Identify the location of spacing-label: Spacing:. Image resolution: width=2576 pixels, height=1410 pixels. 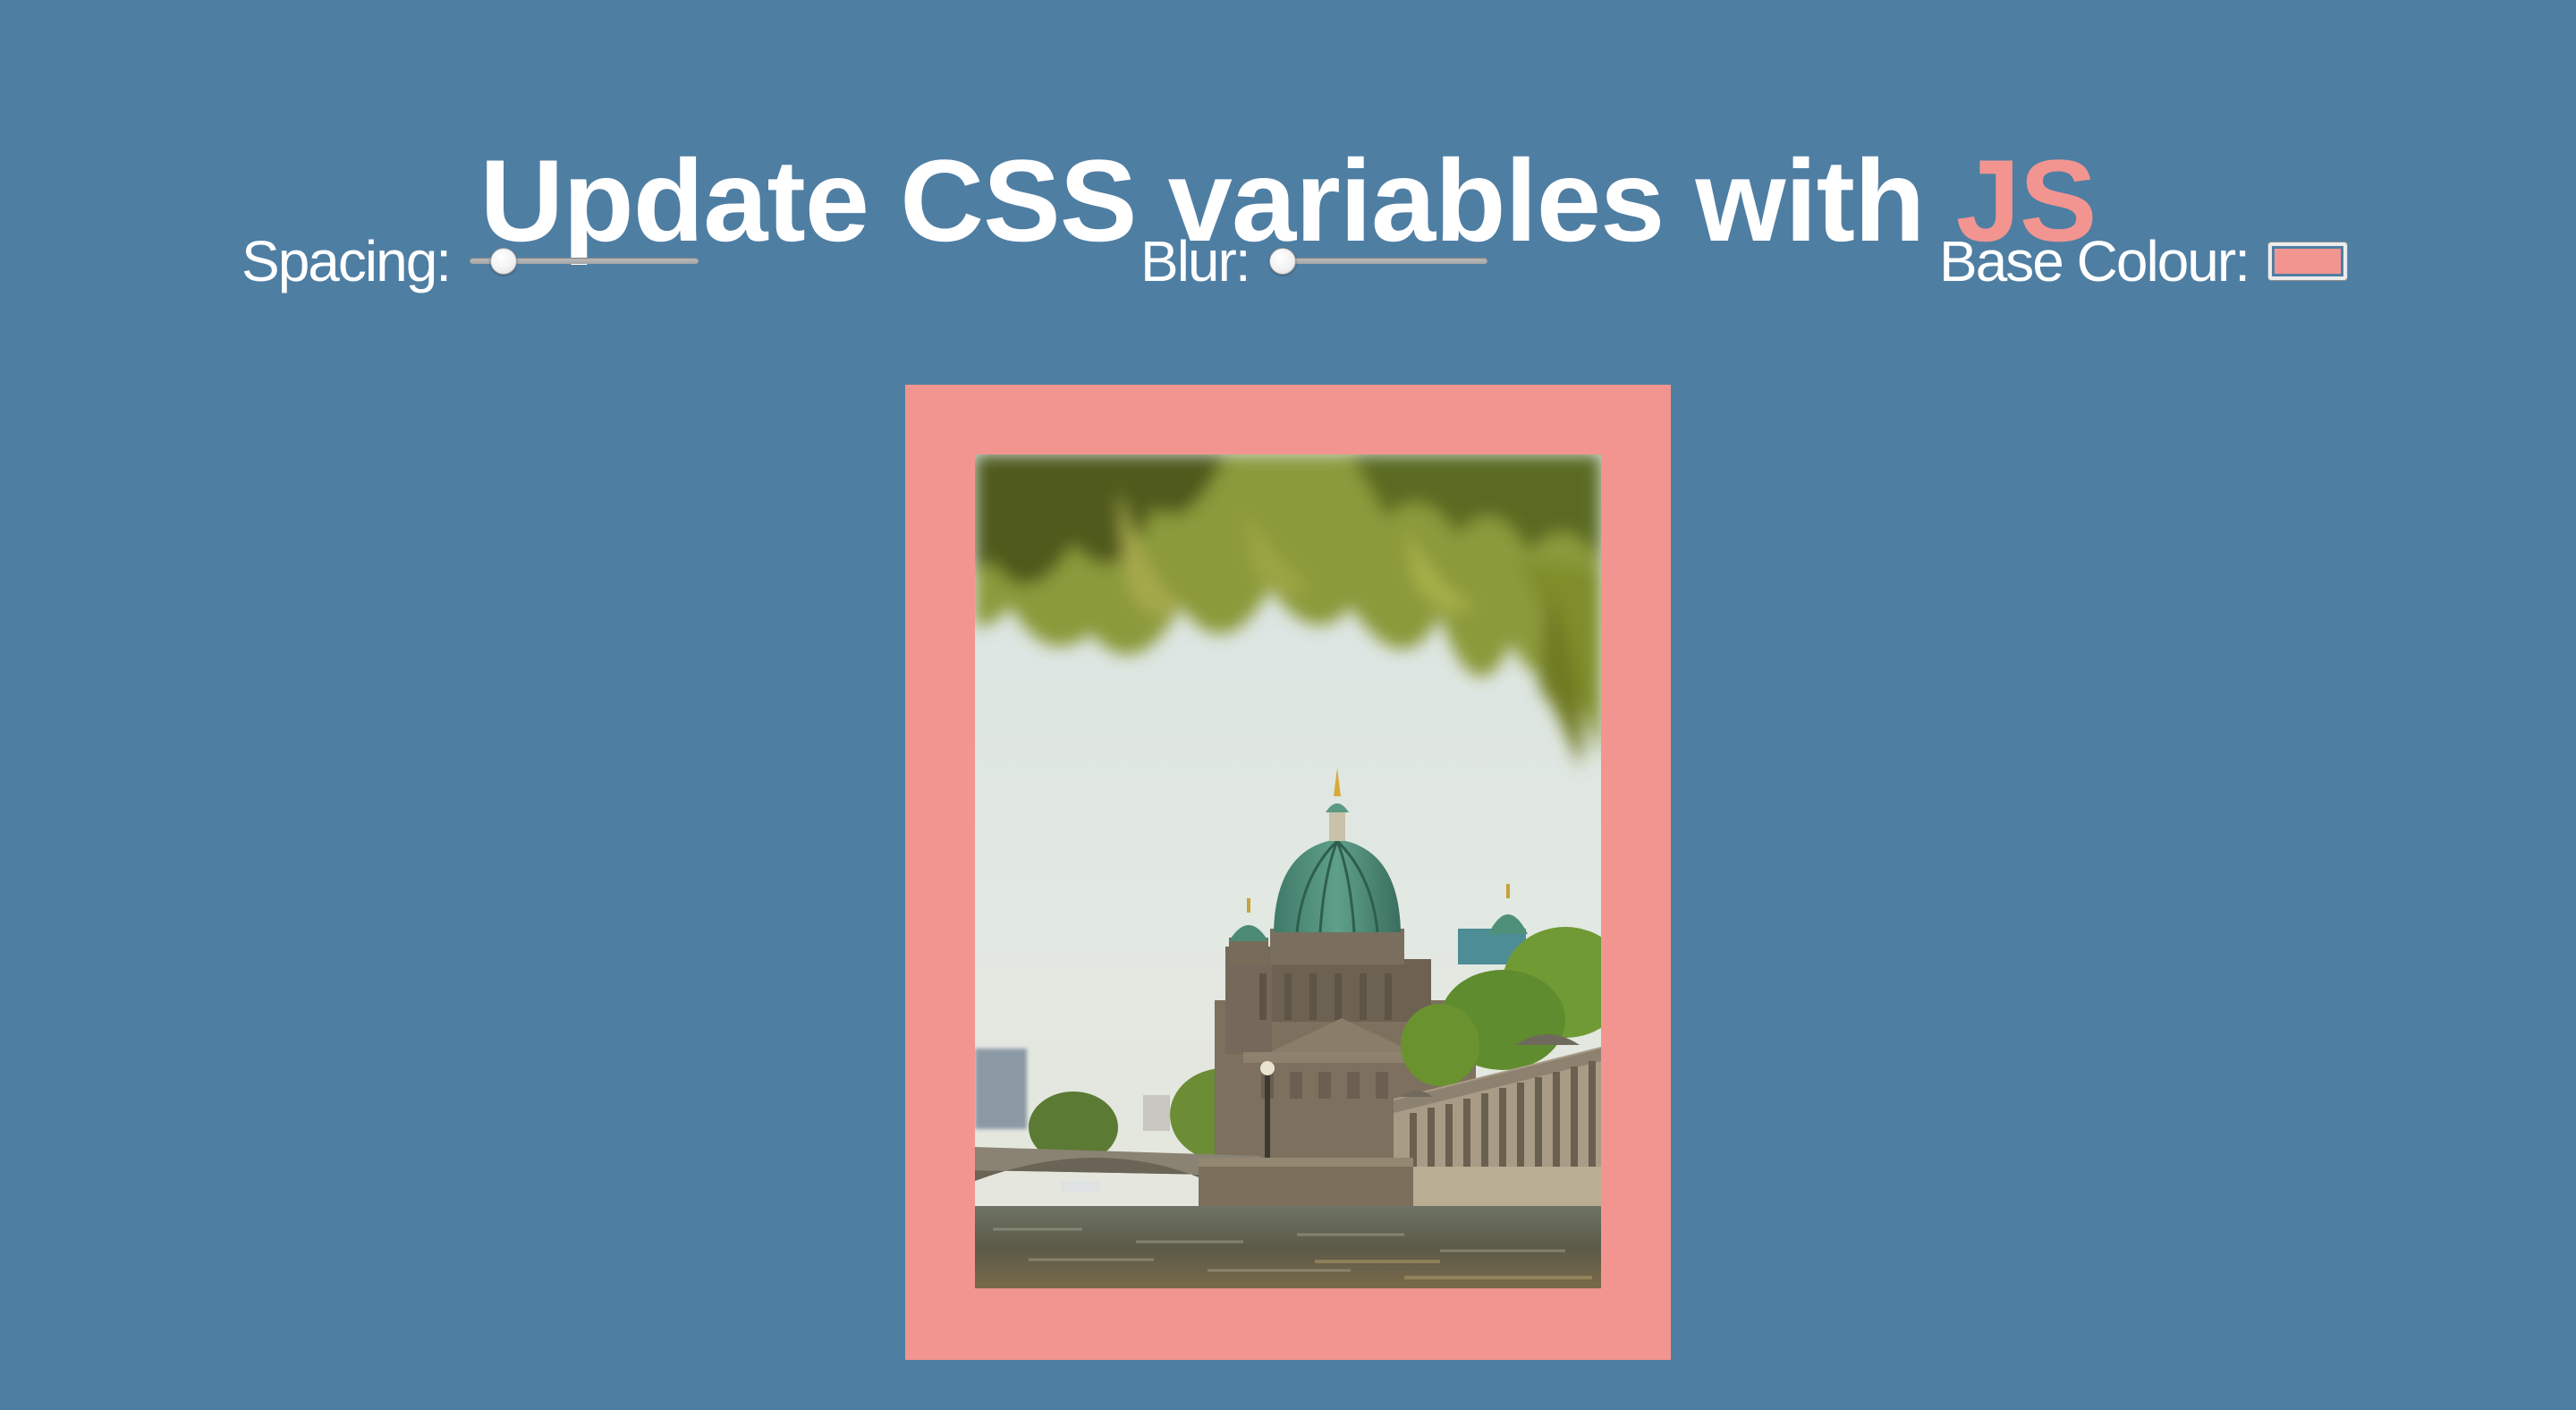
(347, 261).